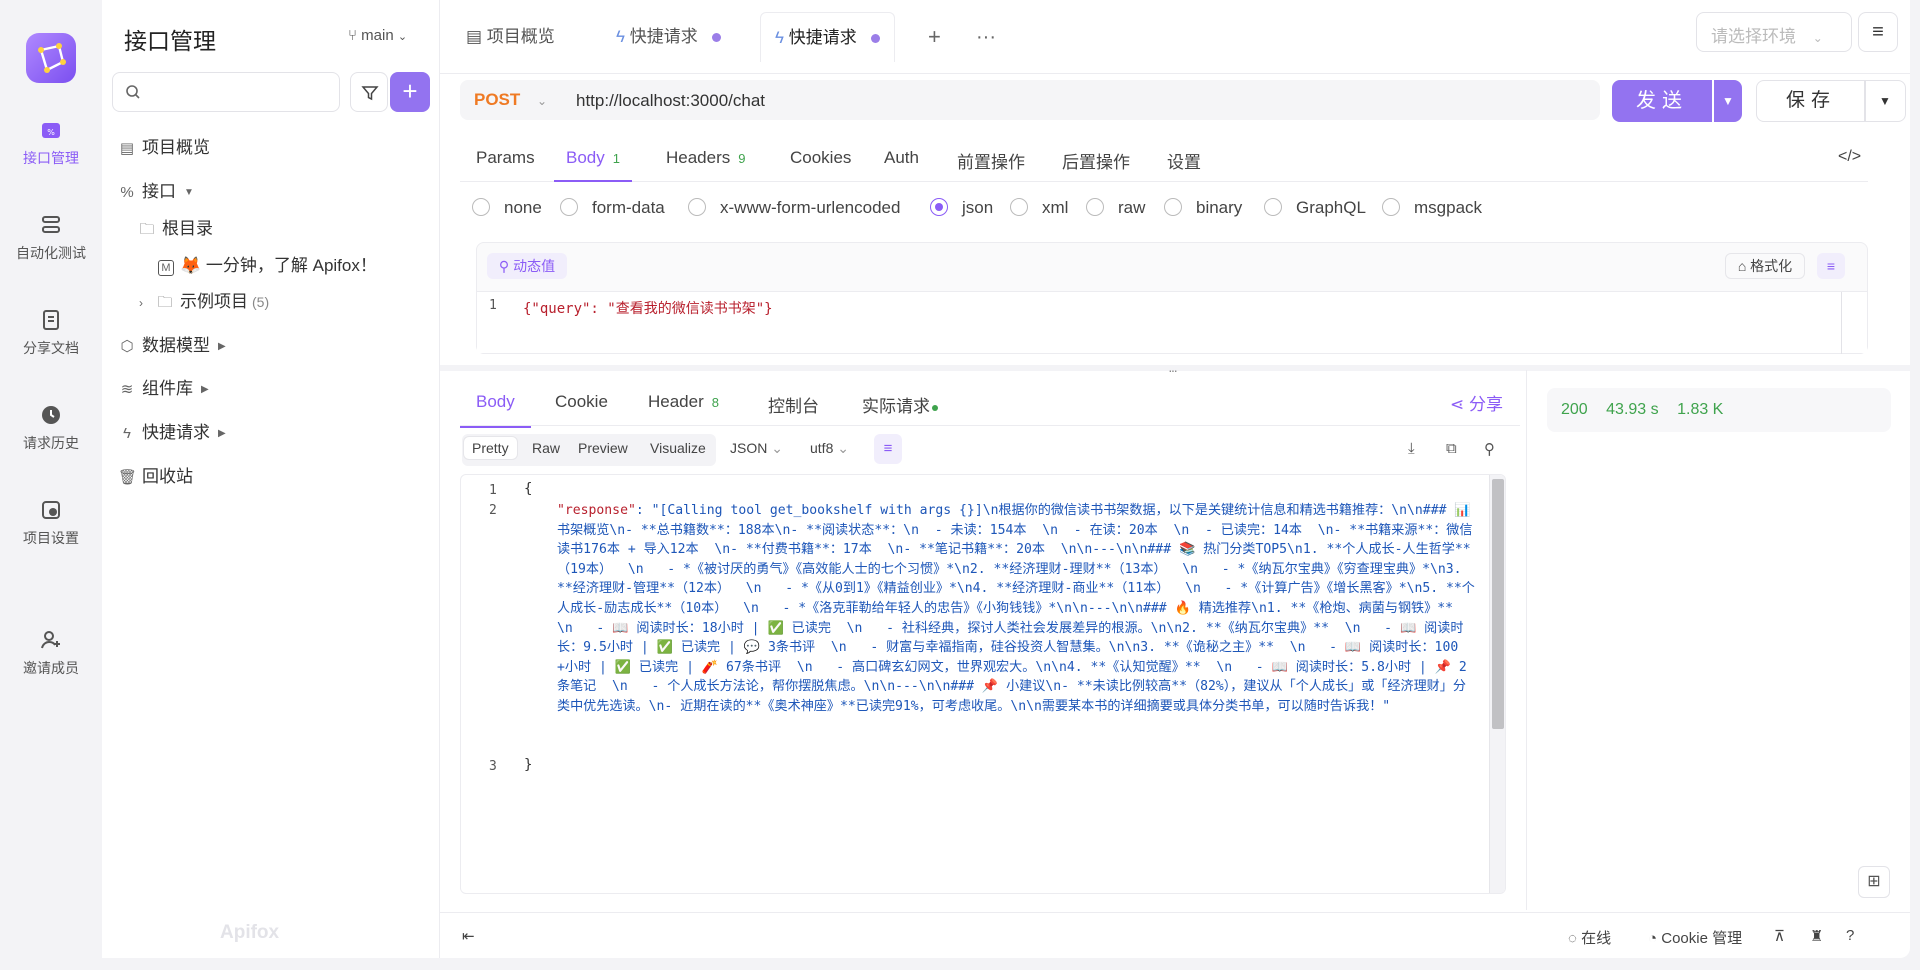 The width and height of the screenshot is (1920, 970). Describe the element at coordinates (603, 448) in the screenshot. I see `view-preview: Preview` at that location.